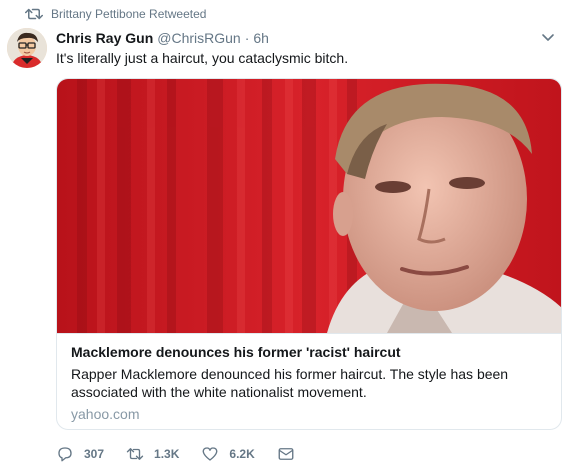 Image resolution: width=573 pixels, height=463 pixels. I want to click on reply-icon, so click(65, 454).